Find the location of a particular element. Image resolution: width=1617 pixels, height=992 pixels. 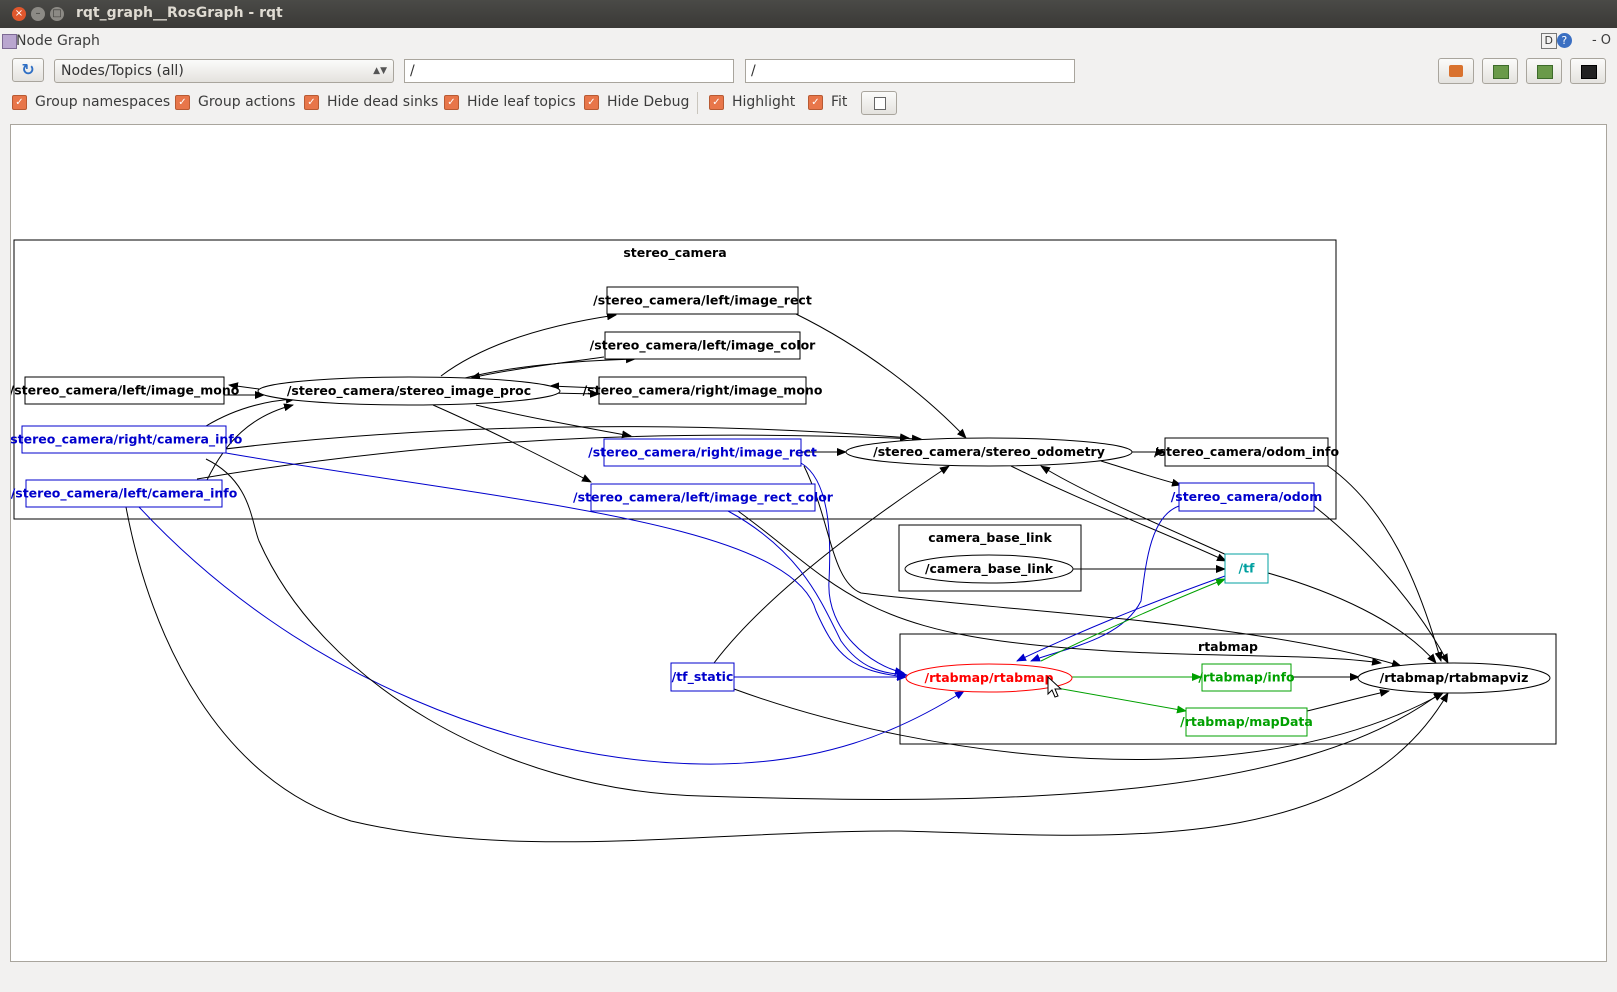

graph-node-topic: /stereo_camera/odom_info is located at coordinates (1246, 452).